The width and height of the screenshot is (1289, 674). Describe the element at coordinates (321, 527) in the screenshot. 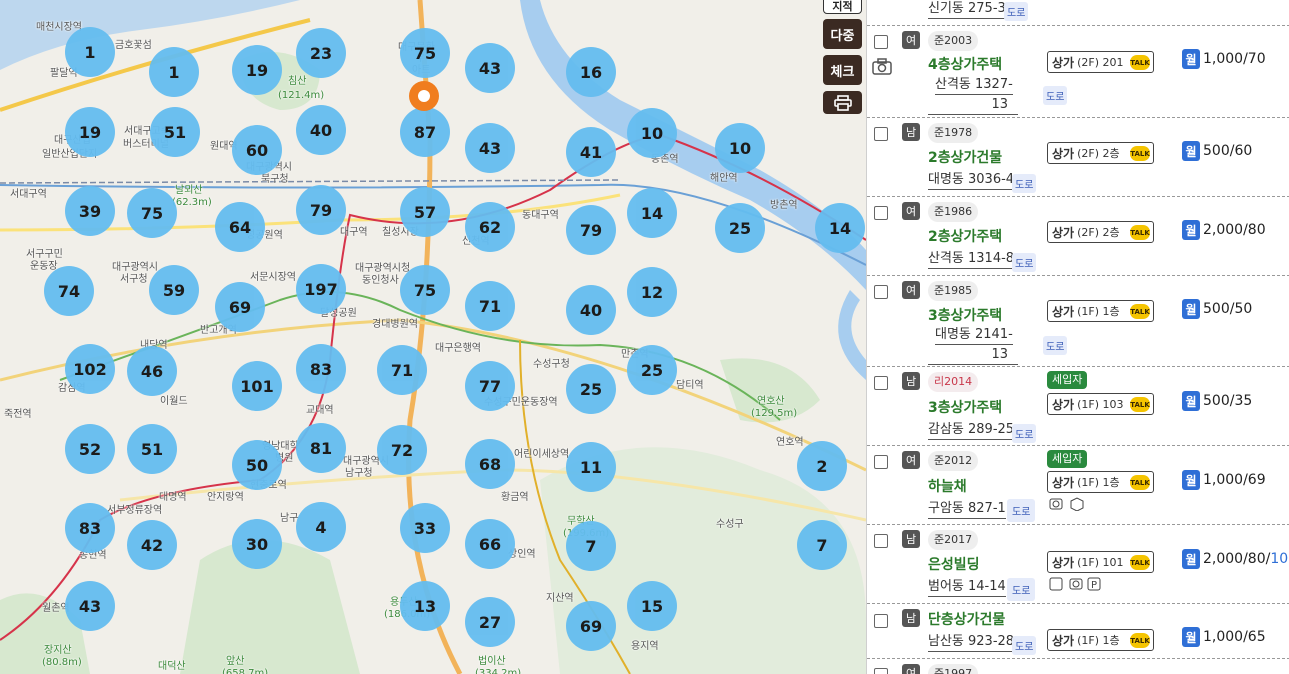

I see `cluster-marker: 4` at that location.